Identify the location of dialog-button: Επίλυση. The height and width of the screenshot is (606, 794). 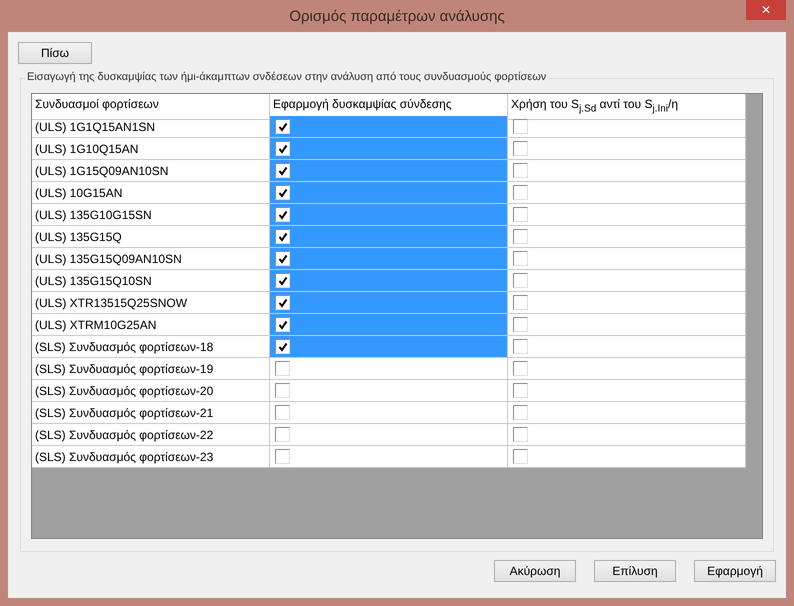
(635, 571).